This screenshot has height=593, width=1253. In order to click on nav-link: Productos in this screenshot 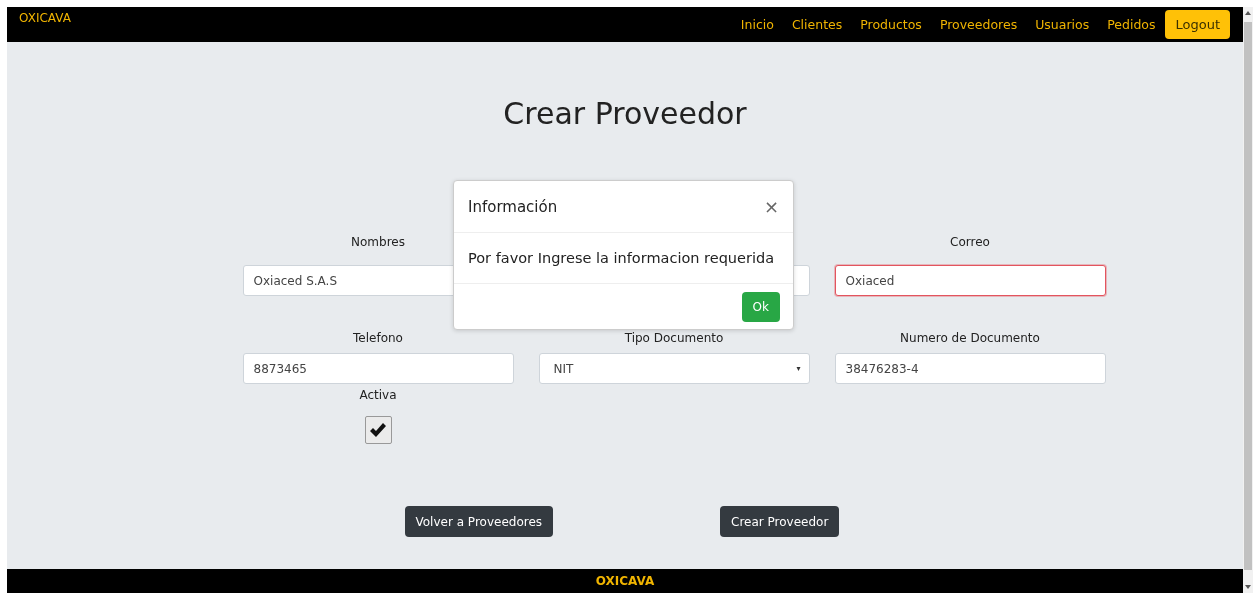, I will do `click(891, 24)`.